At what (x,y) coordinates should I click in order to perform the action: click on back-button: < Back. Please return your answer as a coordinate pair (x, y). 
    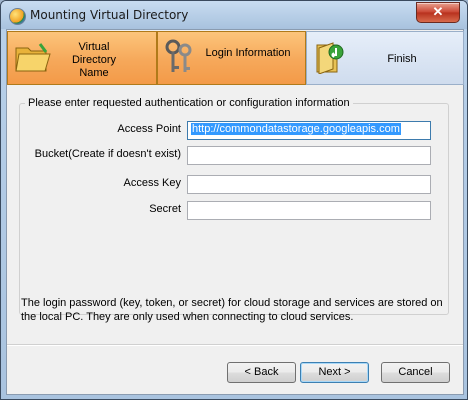
    Looking at the image, I should click on (261, 372).